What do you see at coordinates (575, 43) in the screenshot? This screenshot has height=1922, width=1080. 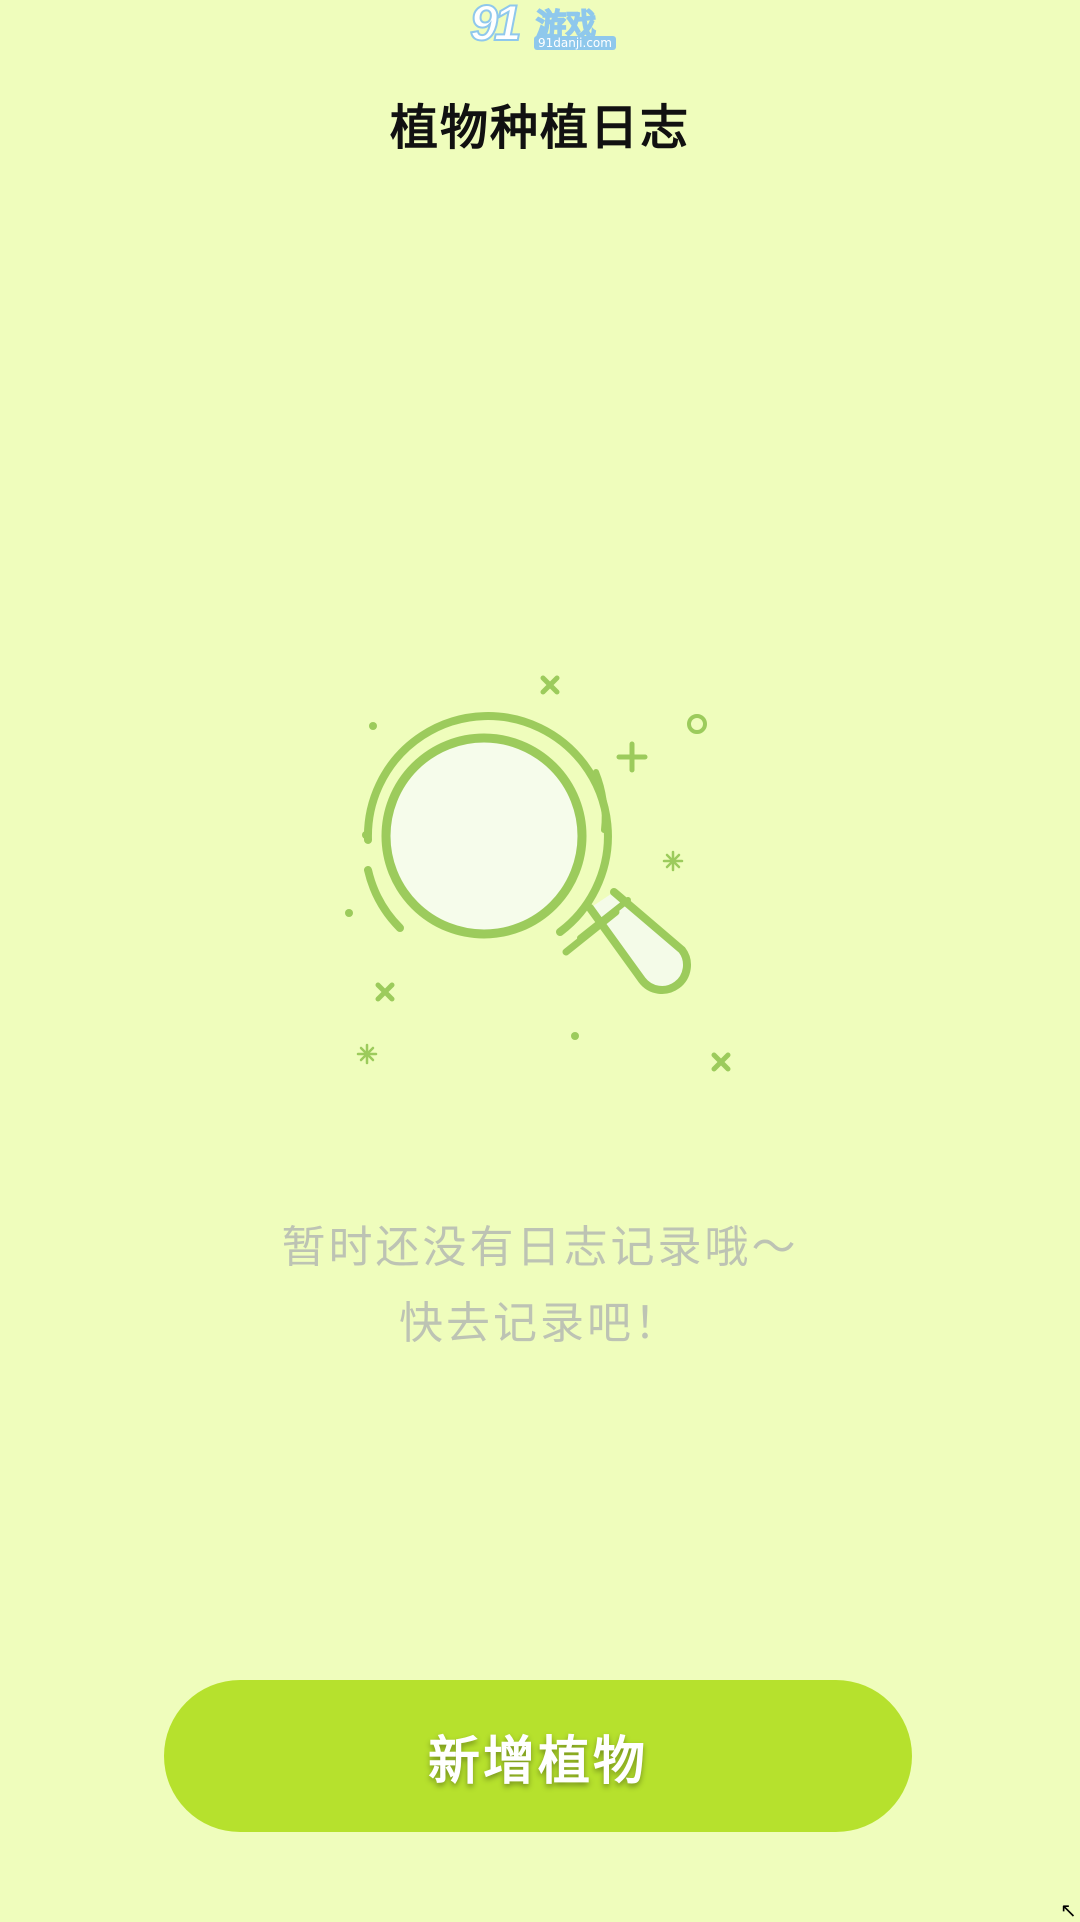 I see `watermark-site: 91danji.com` at bounding box center [575, 43].